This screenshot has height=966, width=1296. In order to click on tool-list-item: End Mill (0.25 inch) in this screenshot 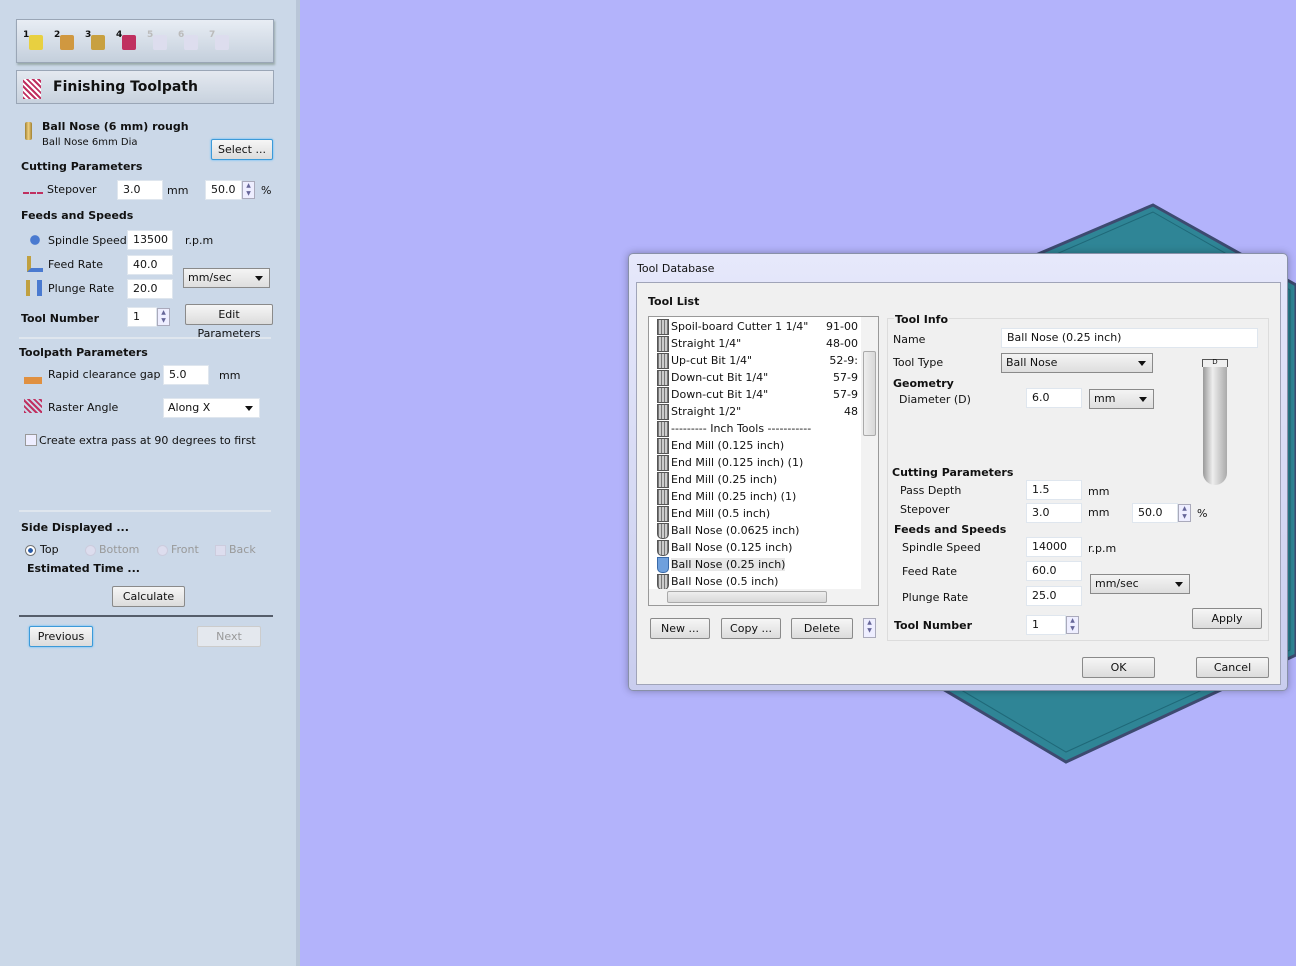, I will do `click(755, 479)`.